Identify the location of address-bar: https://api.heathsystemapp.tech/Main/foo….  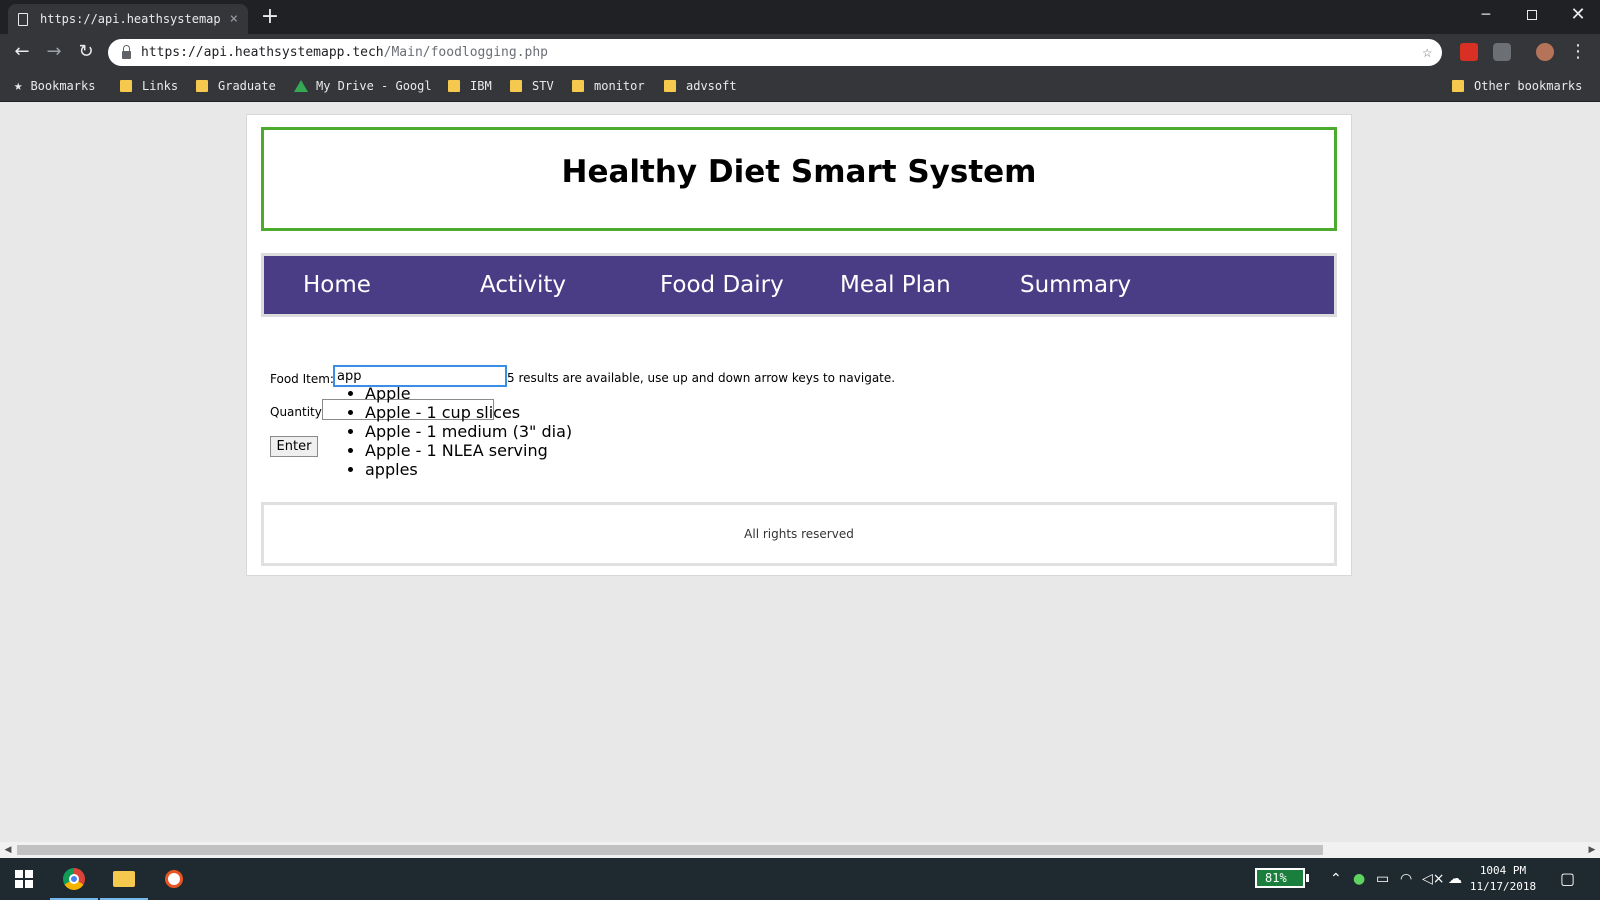
(775, 52).